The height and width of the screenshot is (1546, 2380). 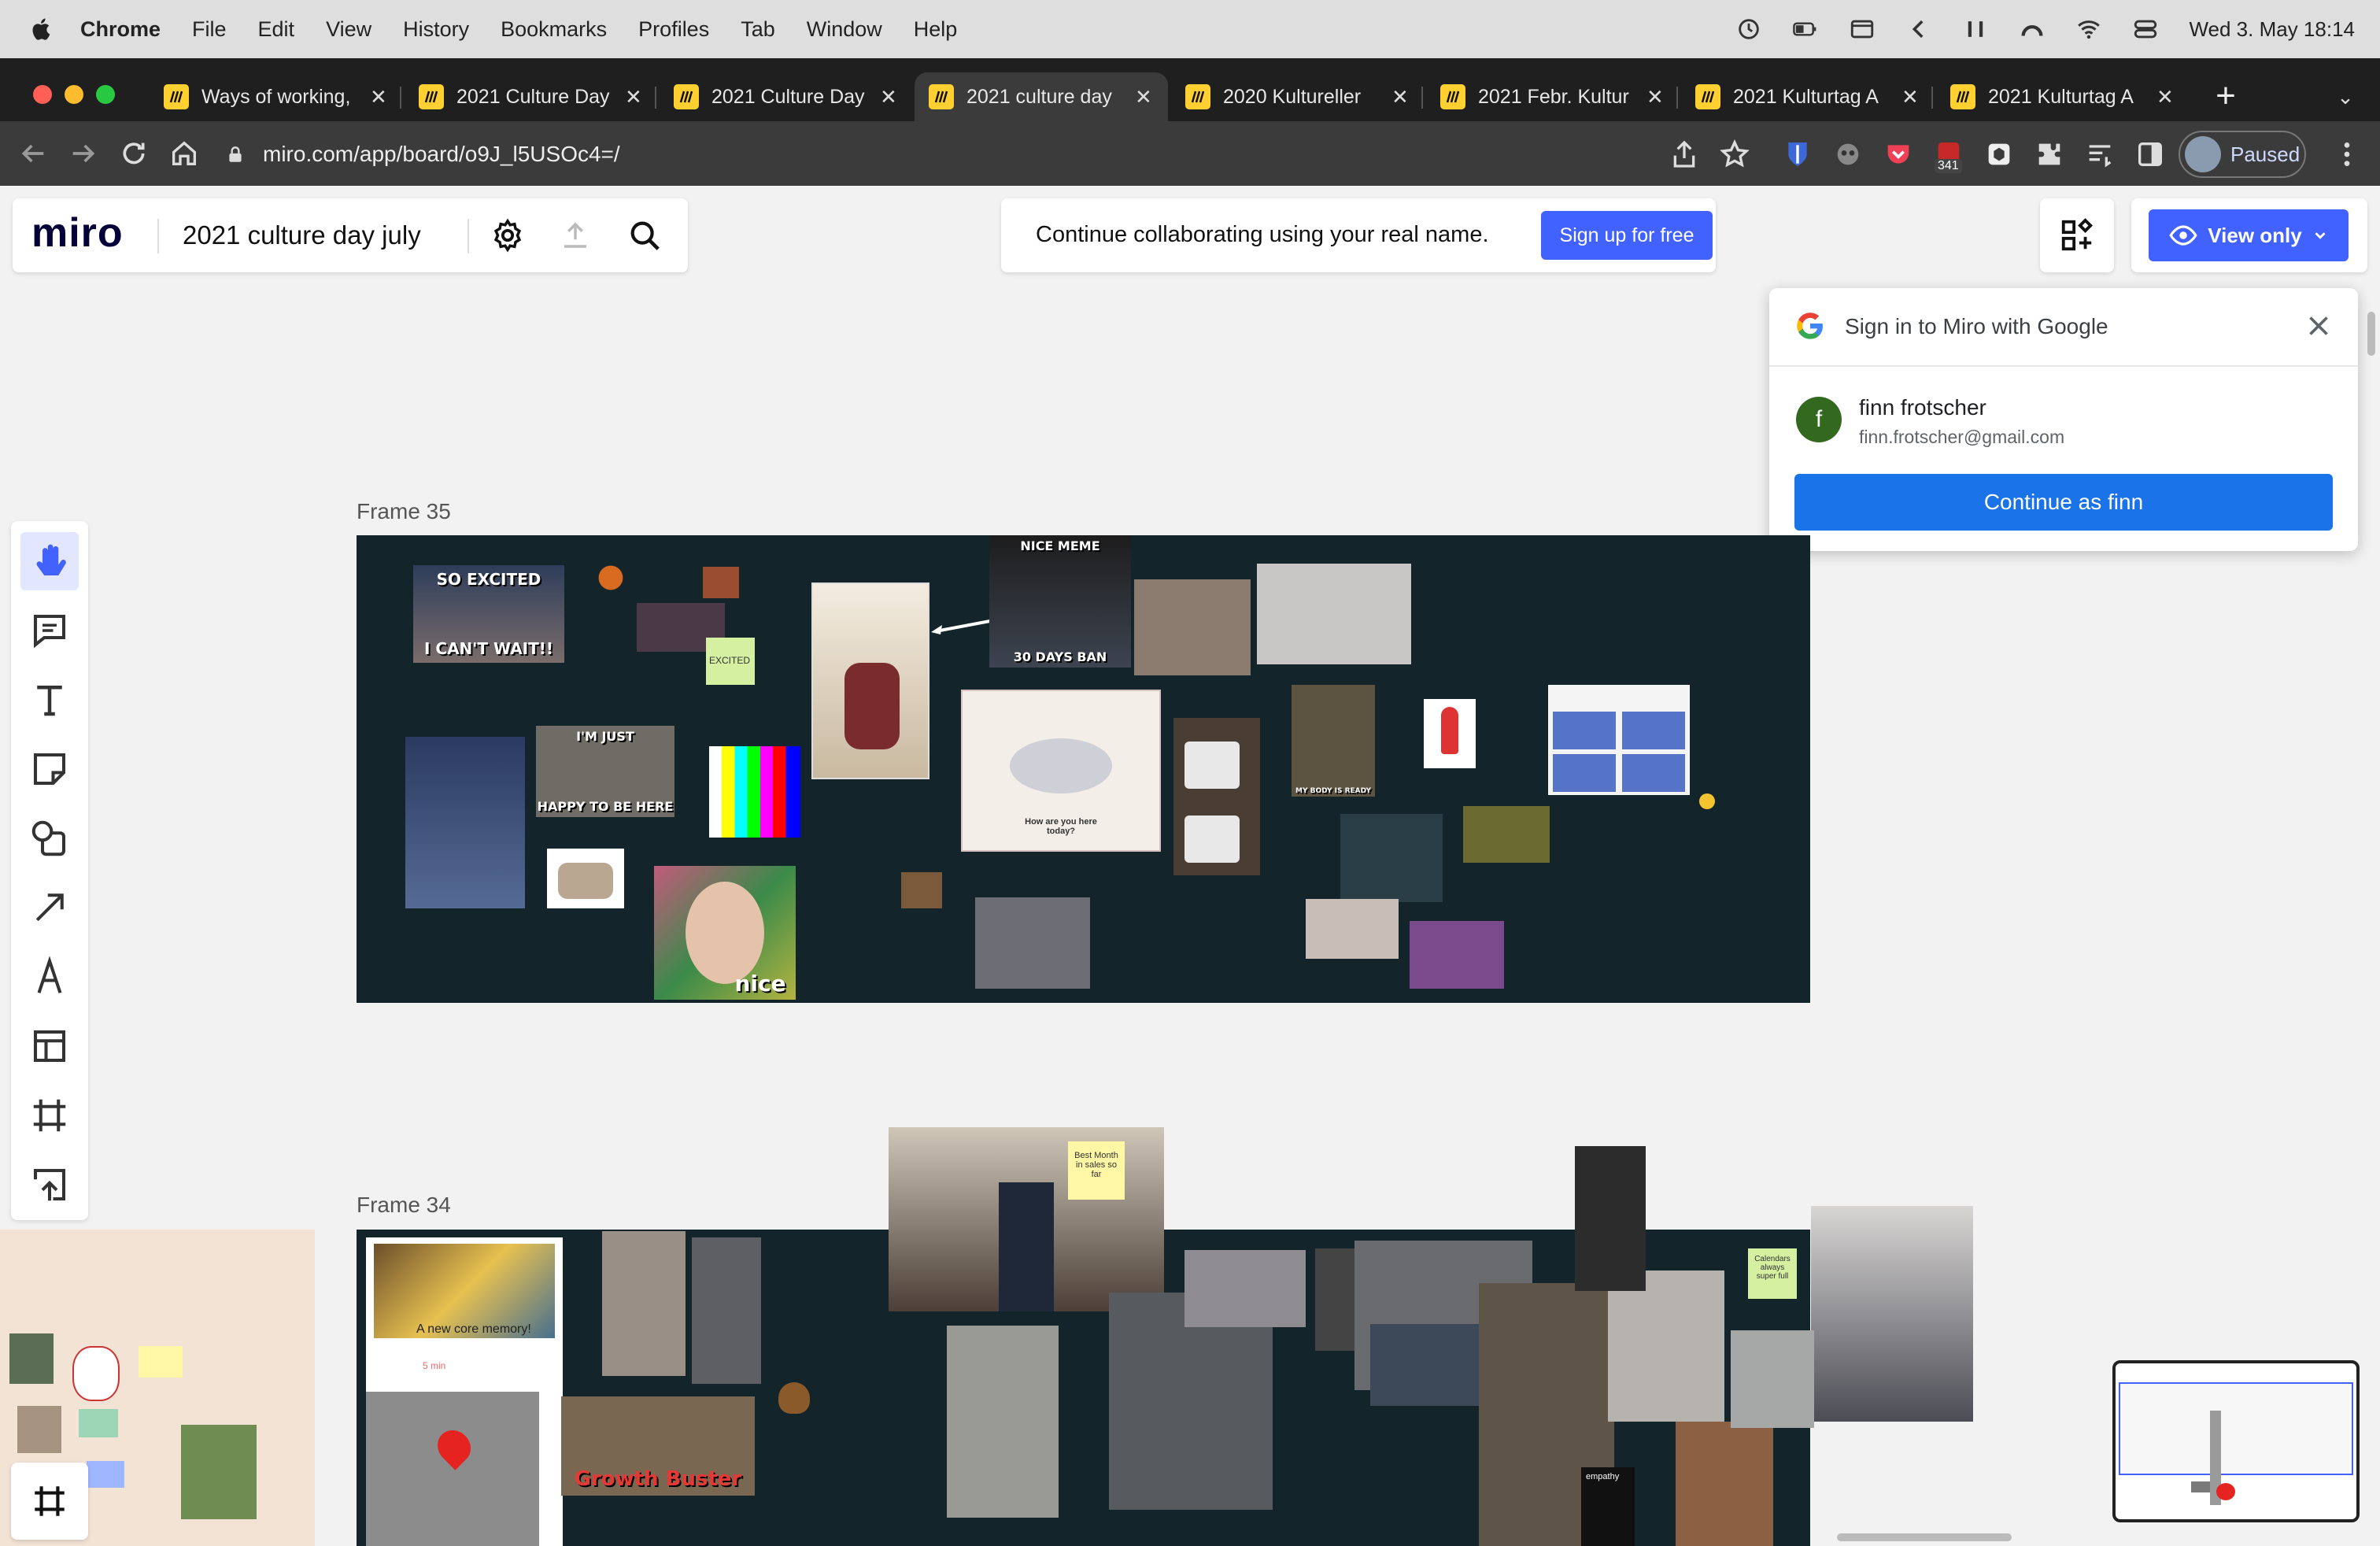 What do you see at coordinates (404, 1205) in the screenshot?
I see `frame-34-label: Frame 34` at bounding box center [404, 1205].